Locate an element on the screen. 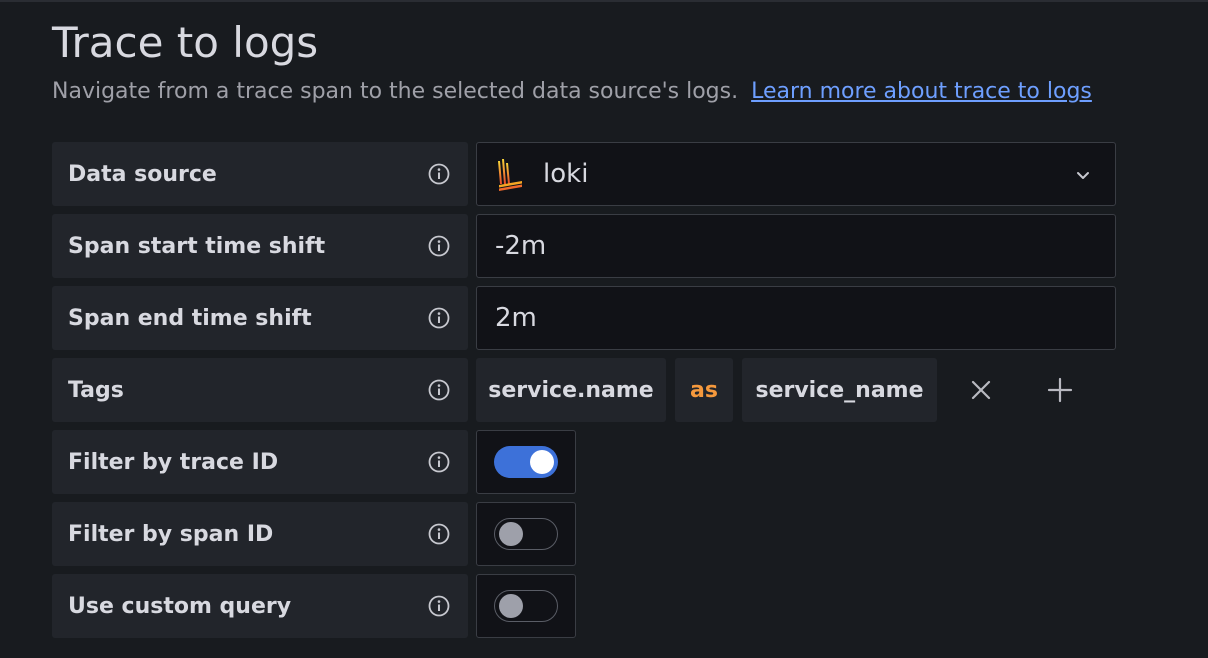 This screenshot has height=658, width=1208. span-end-value: 2m is located at coordinates (516, 318).